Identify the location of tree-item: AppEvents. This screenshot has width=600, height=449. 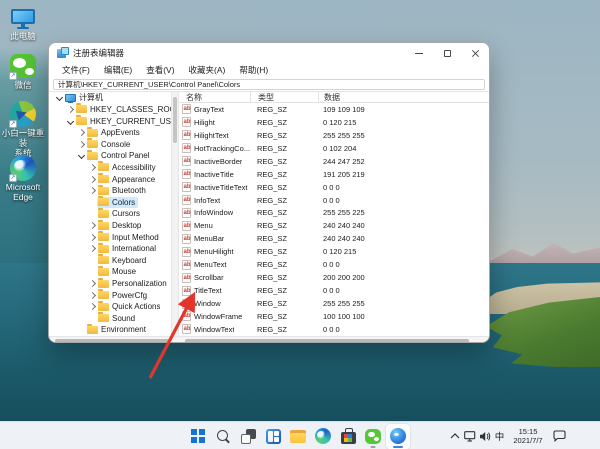
(110, 132).